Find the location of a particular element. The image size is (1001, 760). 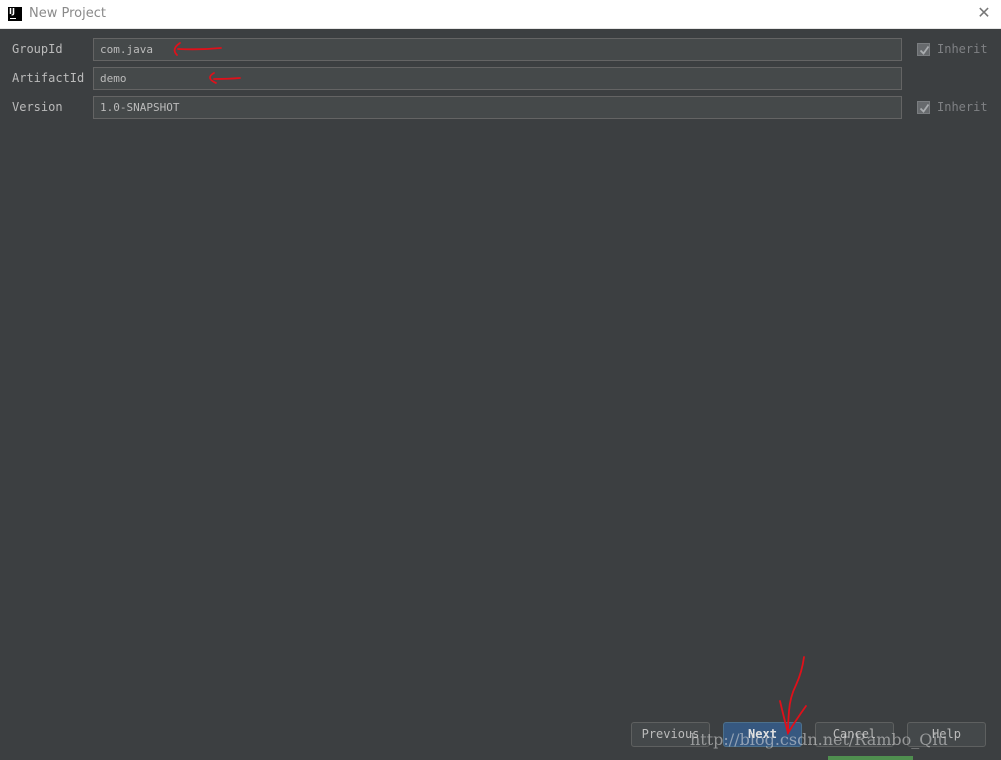

close-icon: ✕ is located at coordinates (984, 13).